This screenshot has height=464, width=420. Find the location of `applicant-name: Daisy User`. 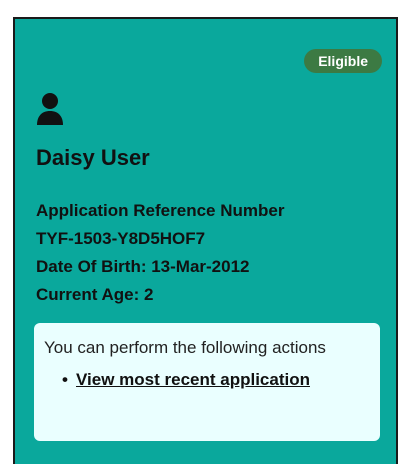

applicant-name: Daisy User is located at coordinates (93, 157).